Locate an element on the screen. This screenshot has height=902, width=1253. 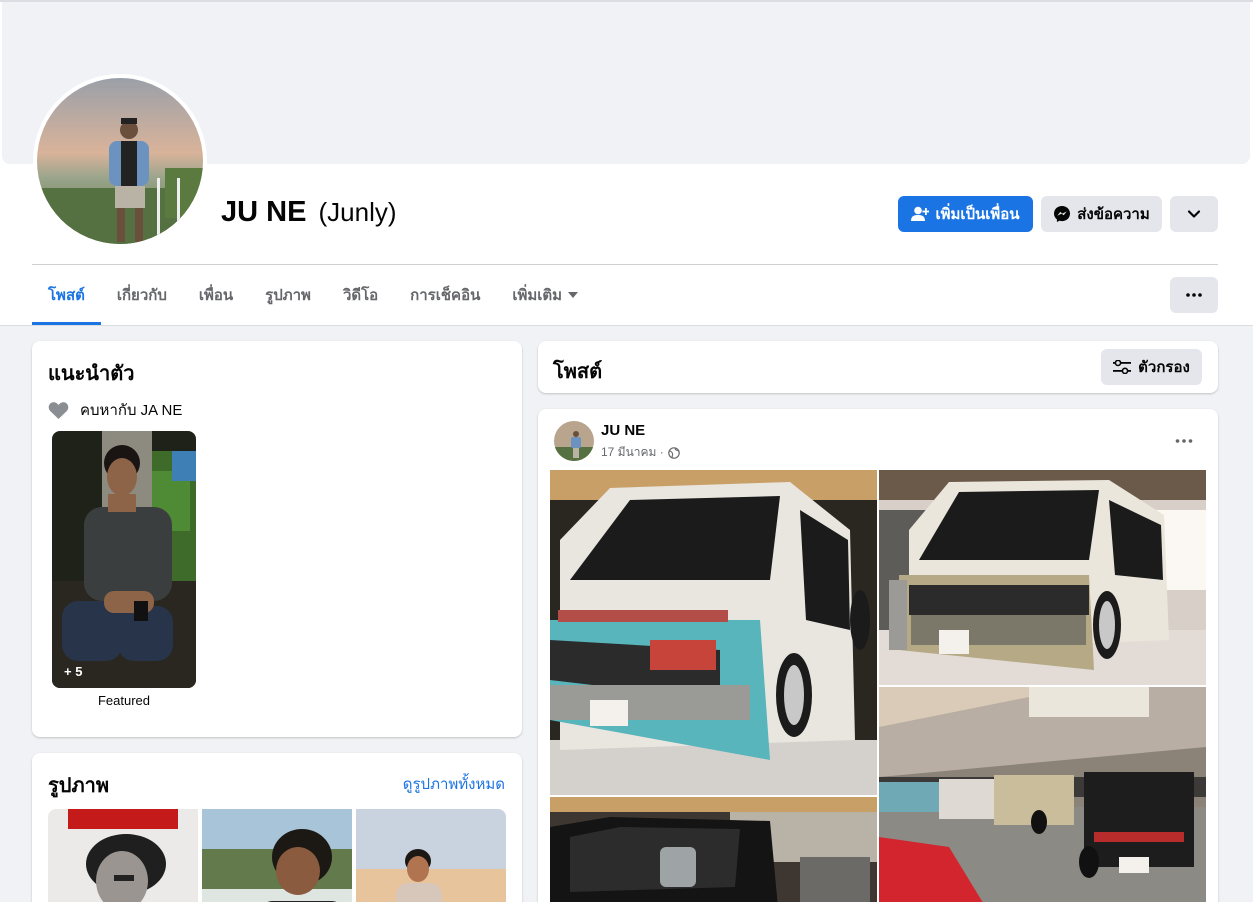
avatar-image is located at coordinates (120, 161).